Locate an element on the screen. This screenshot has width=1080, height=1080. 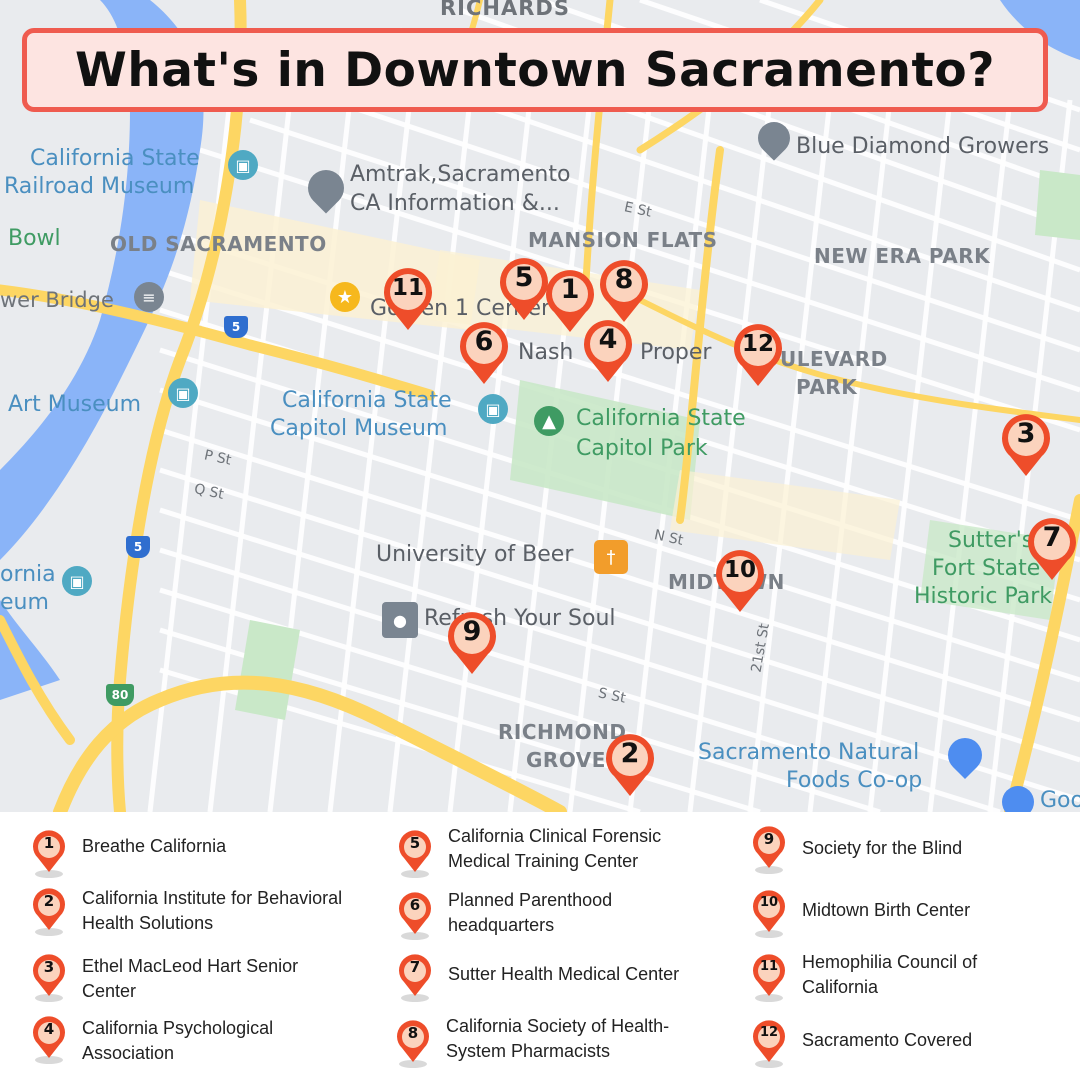
map-pin-8: 8 is located at coordinates (624, 291).